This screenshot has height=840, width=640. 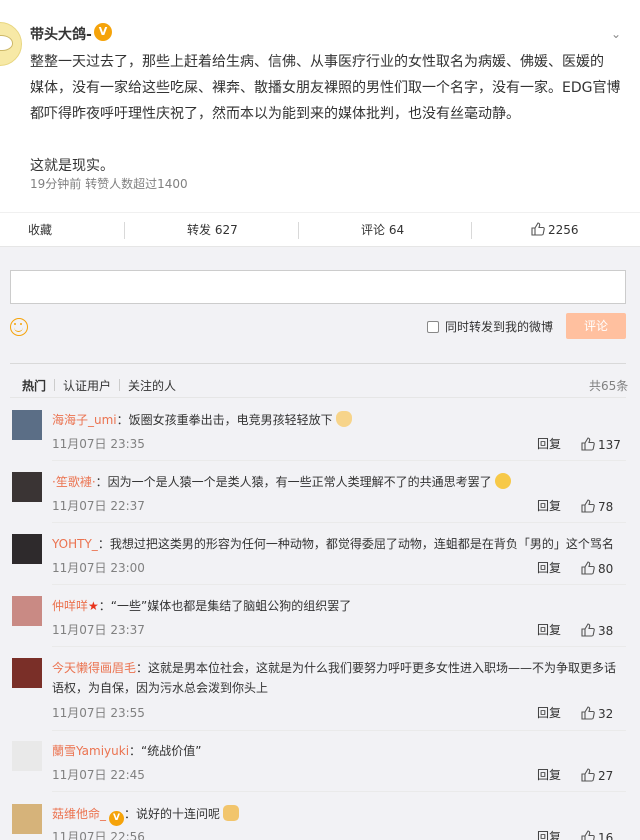 I want to click on repost-checkbox, so click(x=433, y=327).